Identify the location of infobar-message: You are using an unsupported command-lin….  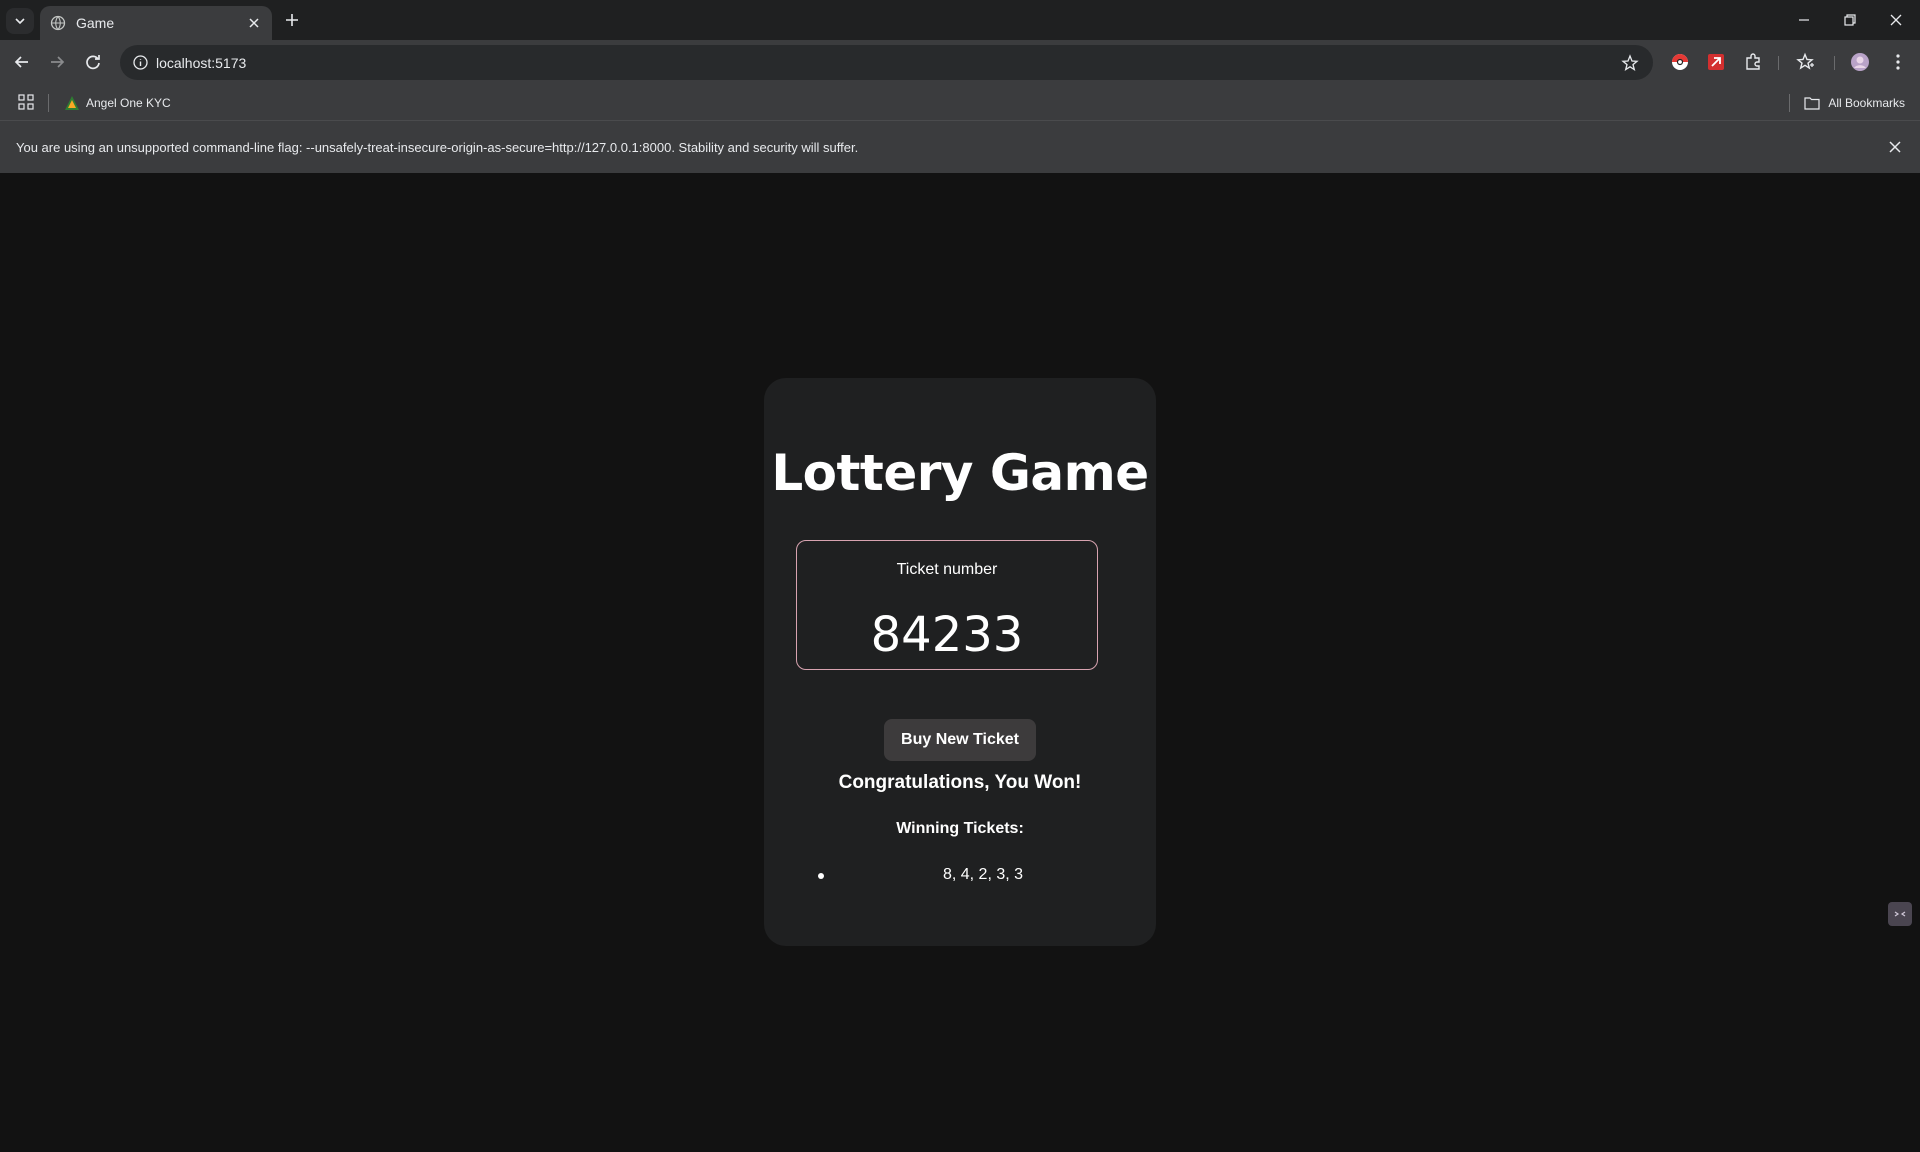
(437, 147).